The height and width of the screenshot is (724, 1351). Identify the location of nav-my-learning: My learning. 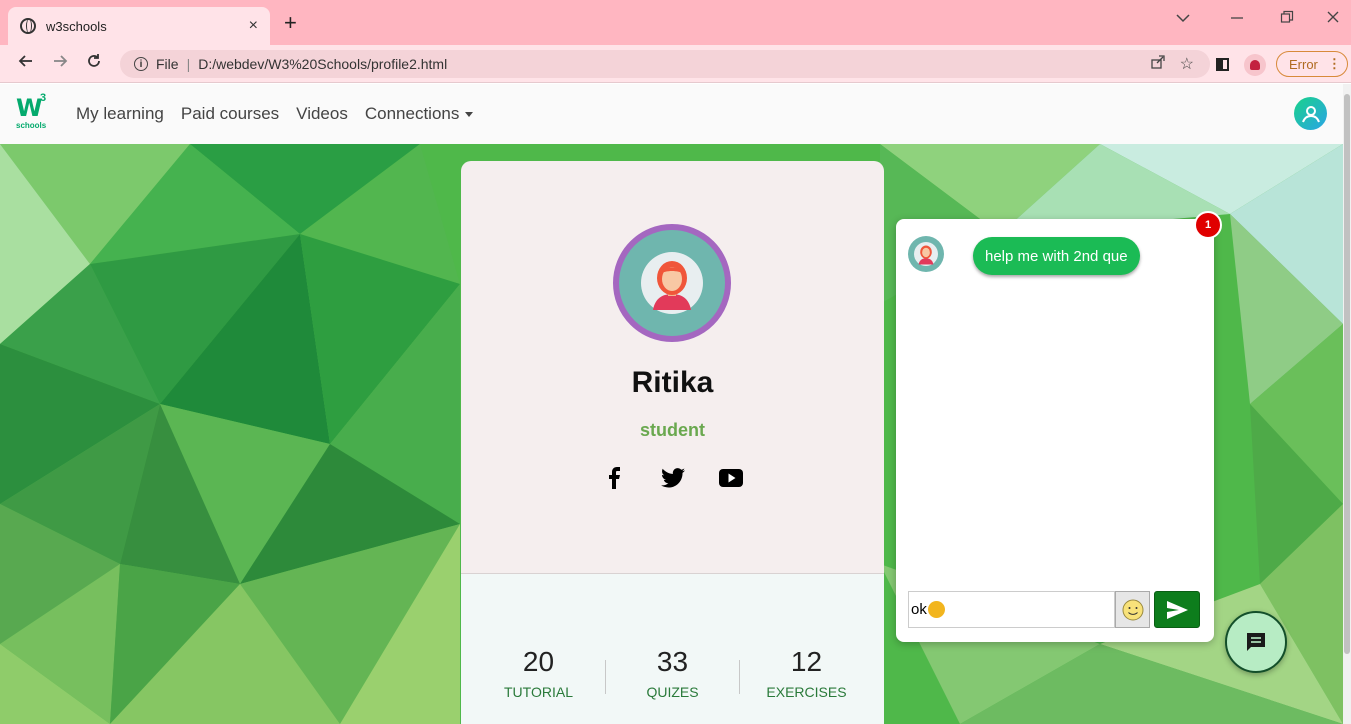
(120, 114).